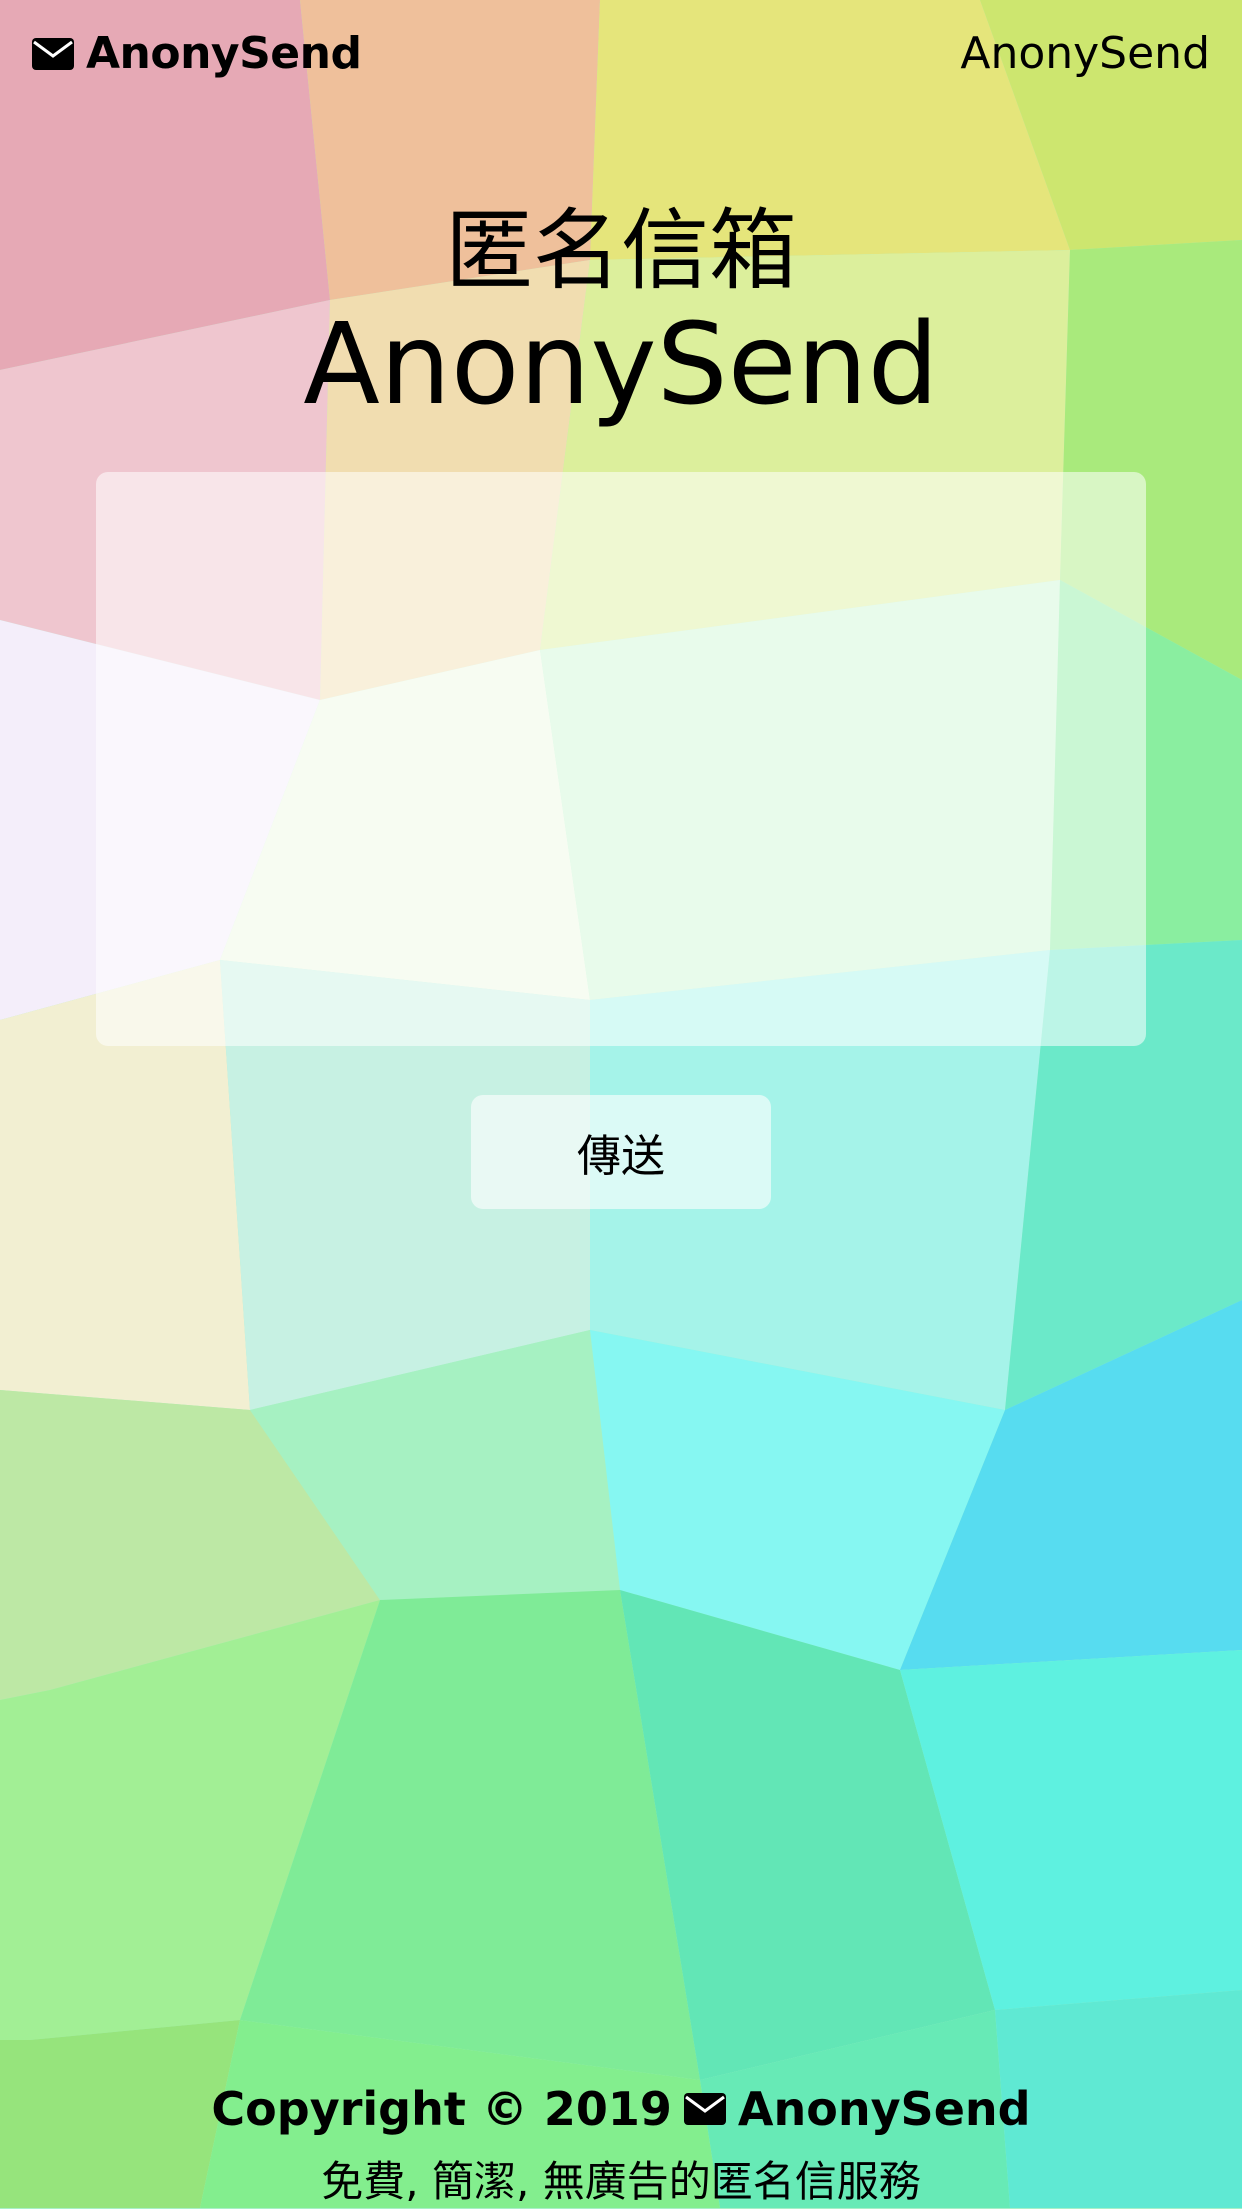 The width and height of the screenshot is (1242, 2209). I want to click on footer-brand: AnonySend, so click(884, 2109).